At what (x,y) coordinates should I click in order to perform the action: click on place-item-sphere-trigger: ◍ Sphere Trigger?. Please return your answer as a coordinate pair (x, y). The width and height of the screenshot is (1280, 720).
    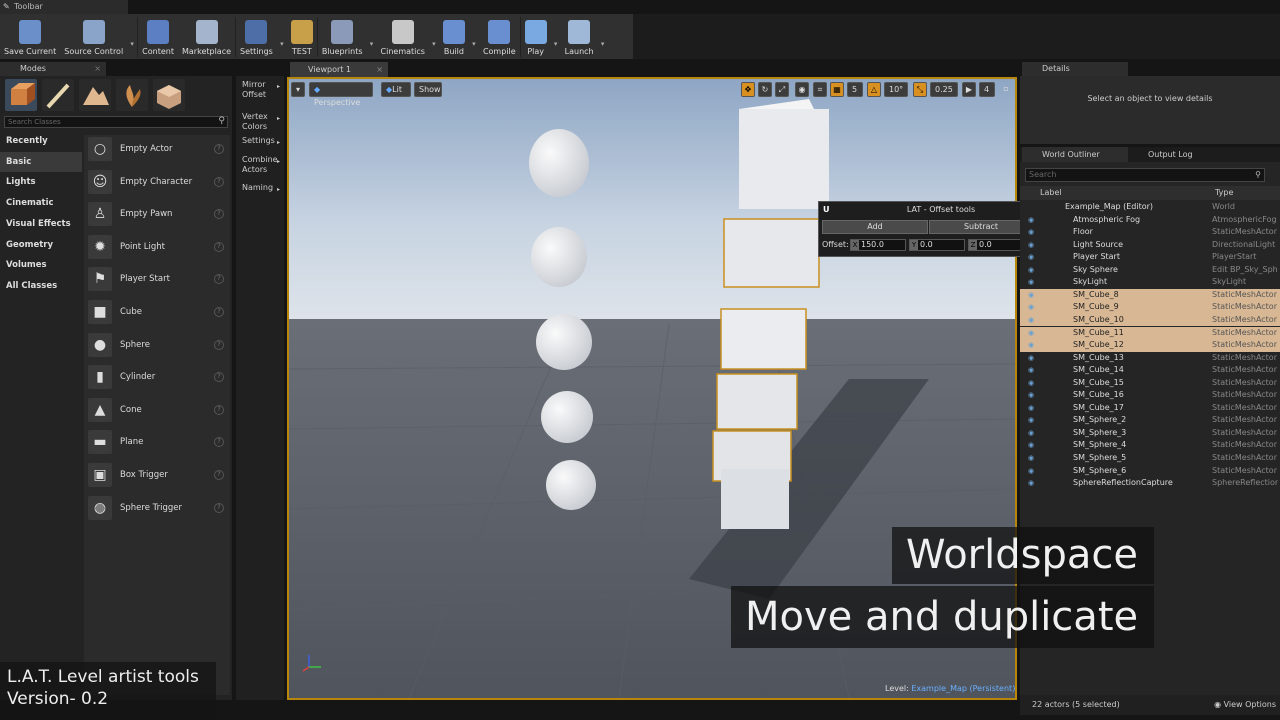
    Looking at the image, I should click on (157, 508).